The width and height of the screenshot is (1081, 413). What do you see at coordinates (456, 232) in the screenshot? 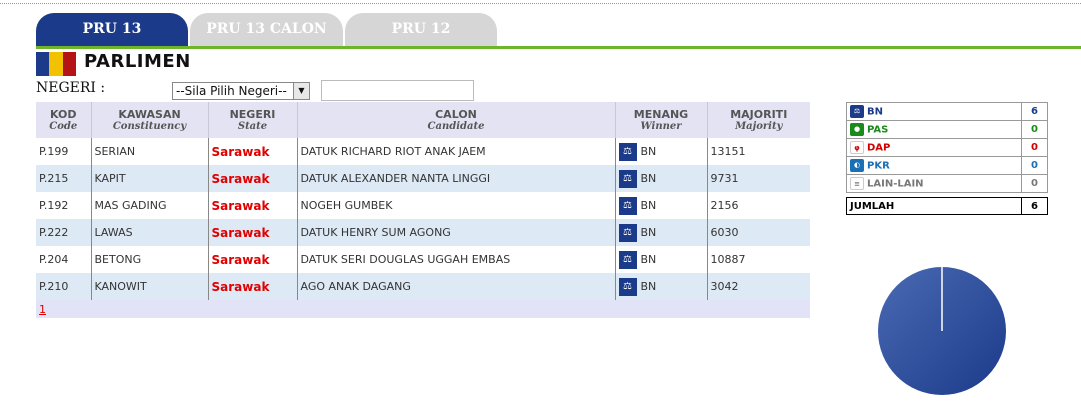
I see `cell-candidate: DATUK HENRY SUM AGONG` at bounding box center [456, 232].